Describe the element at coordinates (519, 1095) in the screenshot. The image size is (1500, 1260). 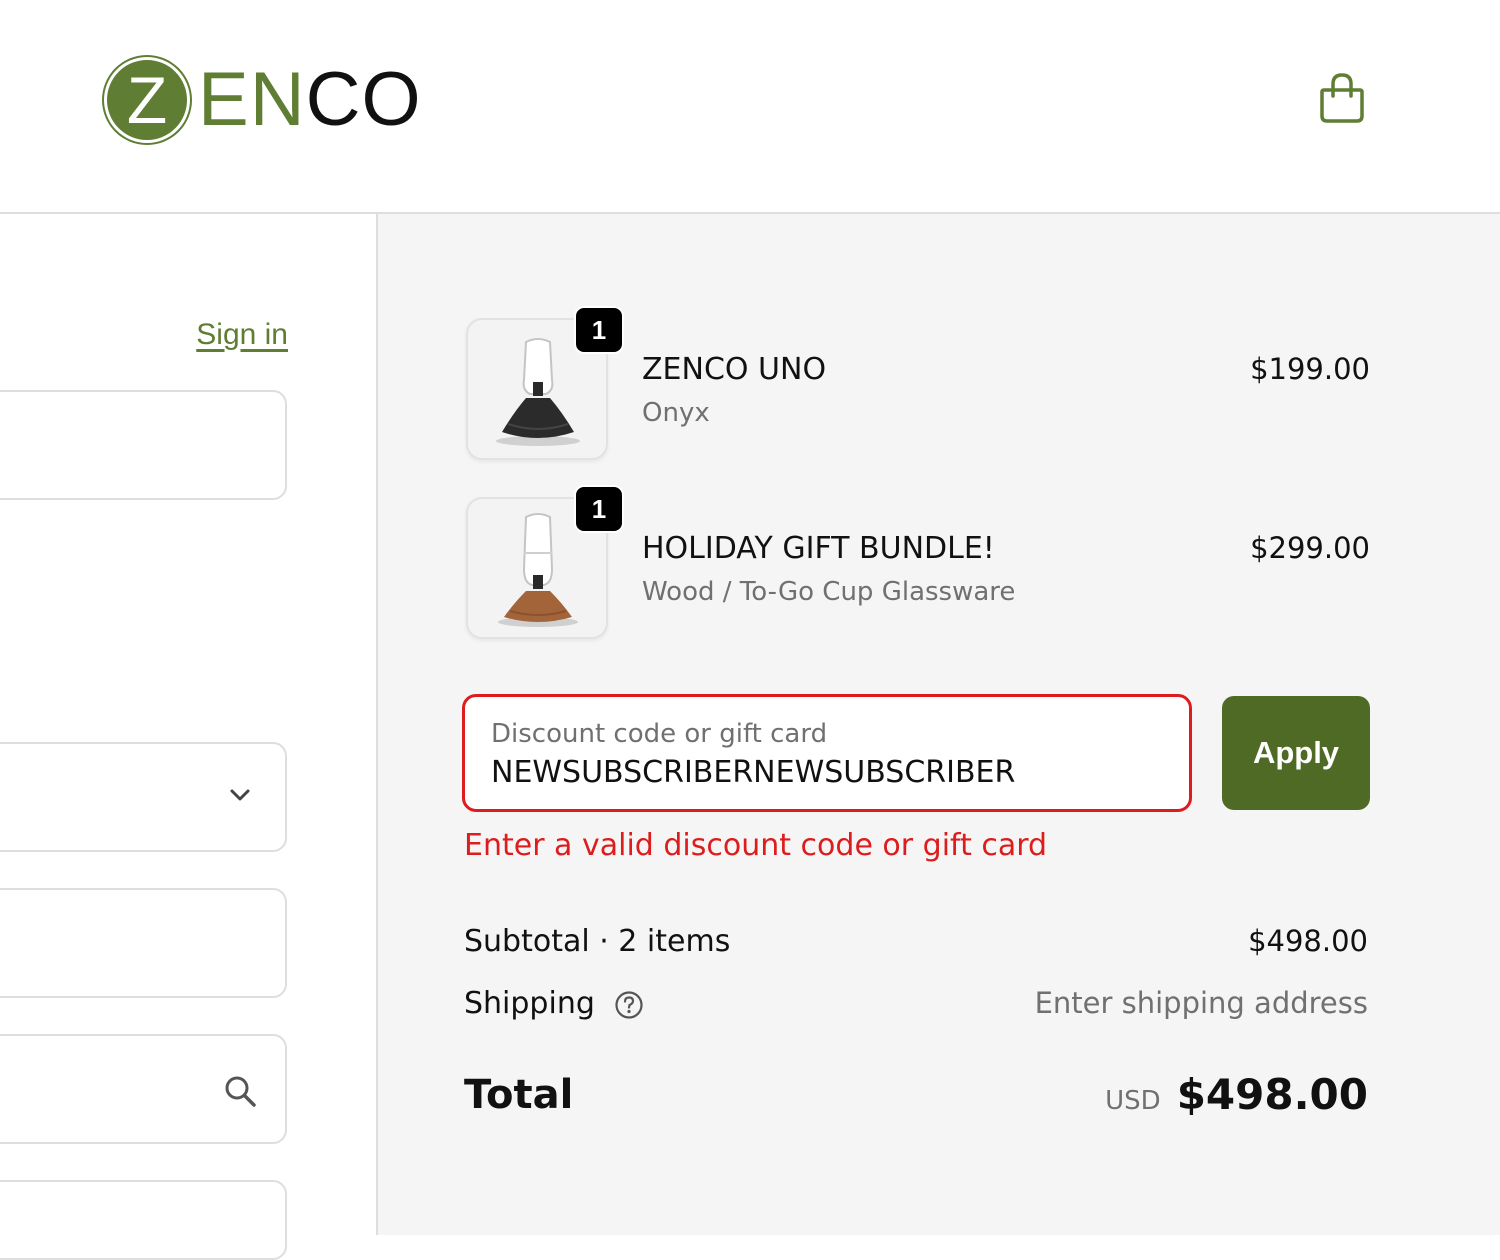
I see `total-label: Total` at that location.